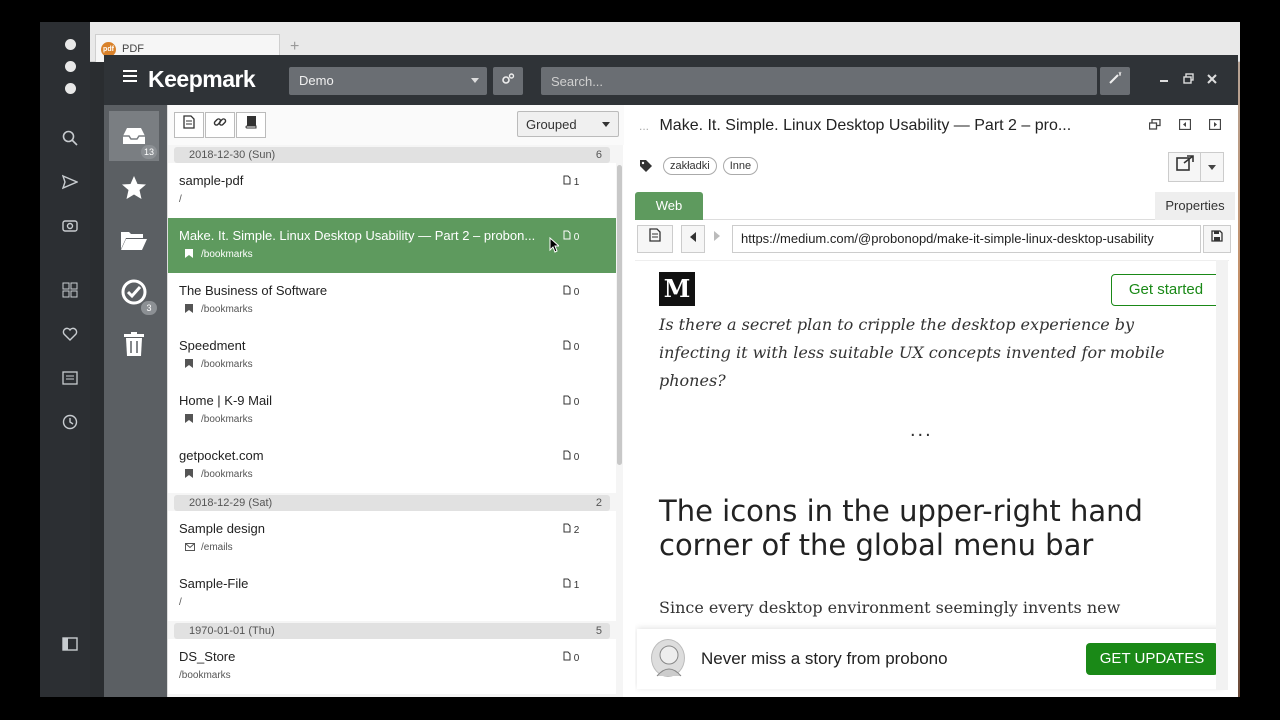 This screenshot has height=720, width=1280. What do you see at coordinates (220, 125) in the screenshot?
I see `new-link-button` at bounding box center [220, 125].